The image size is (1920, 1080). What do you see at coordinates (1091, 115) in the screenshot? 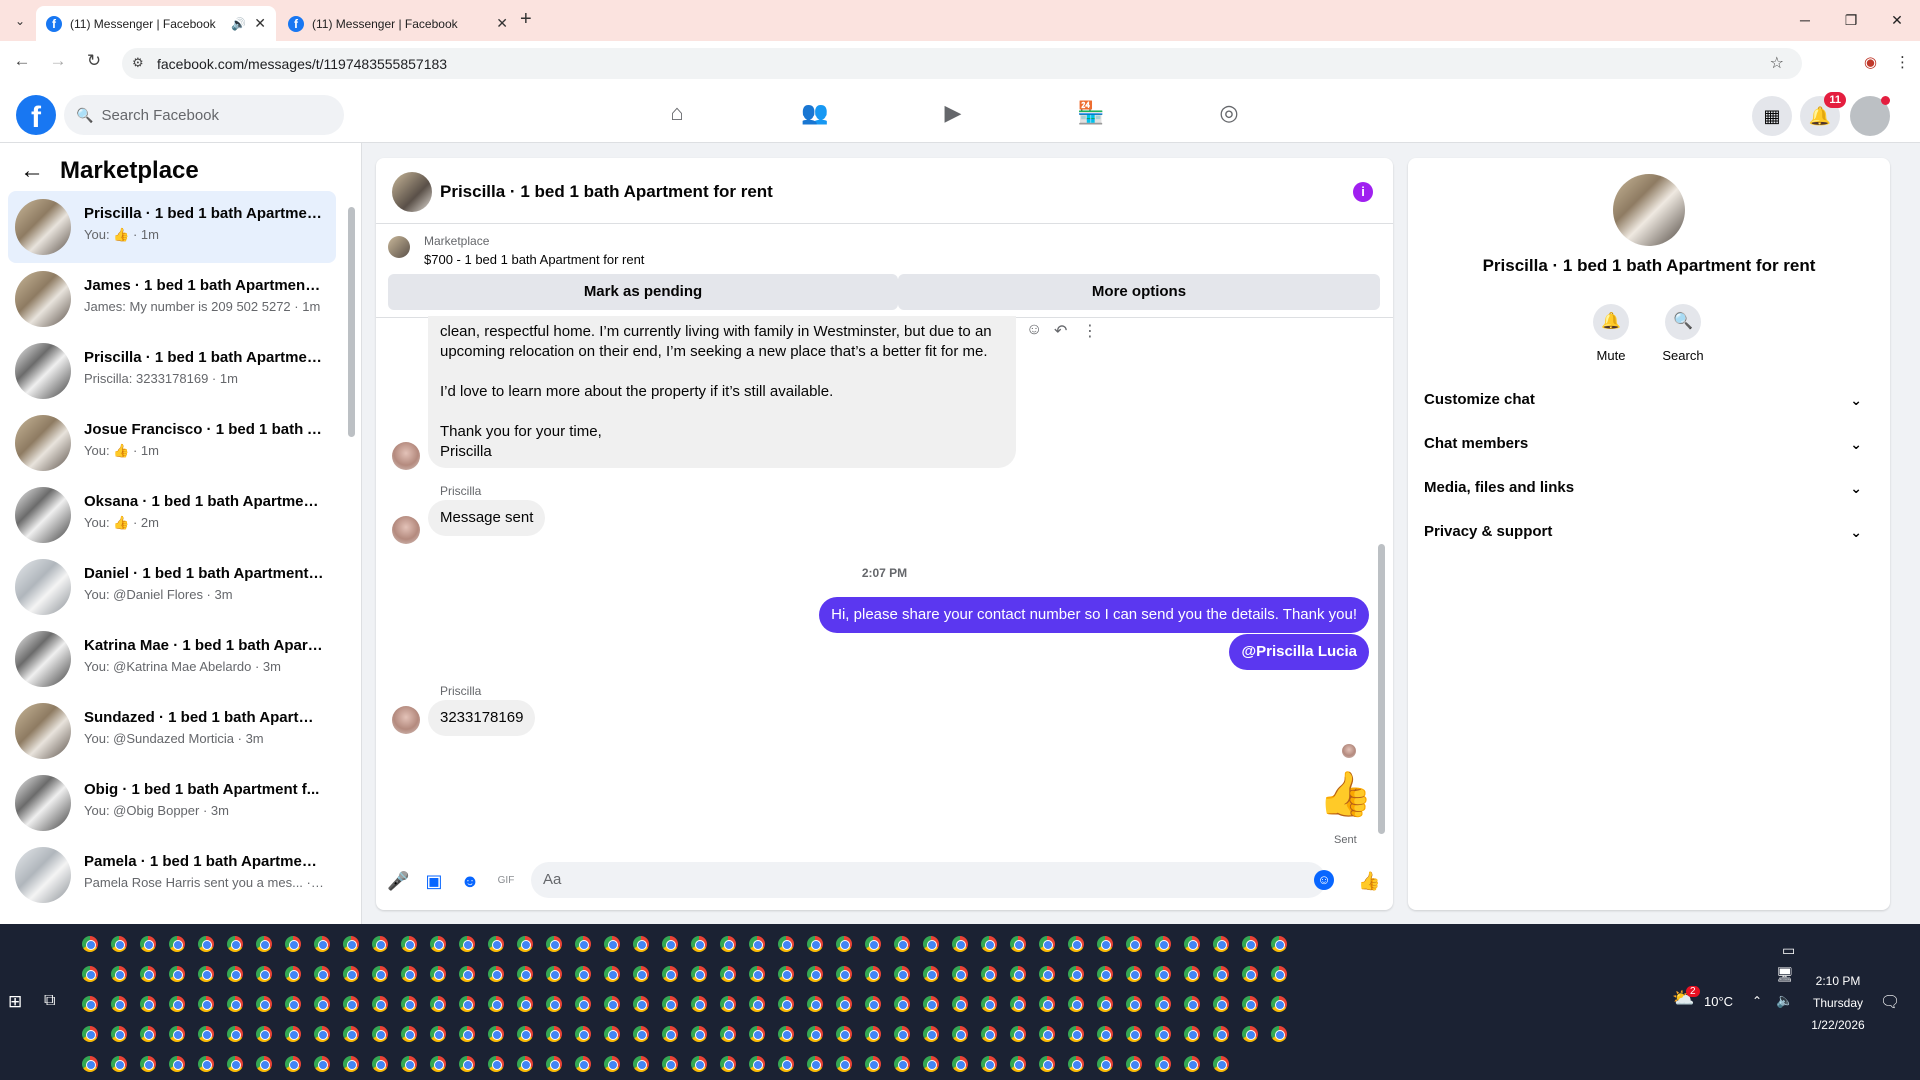
I see `marketplace-icon: 🏪` at bounding box center [1091, 115].